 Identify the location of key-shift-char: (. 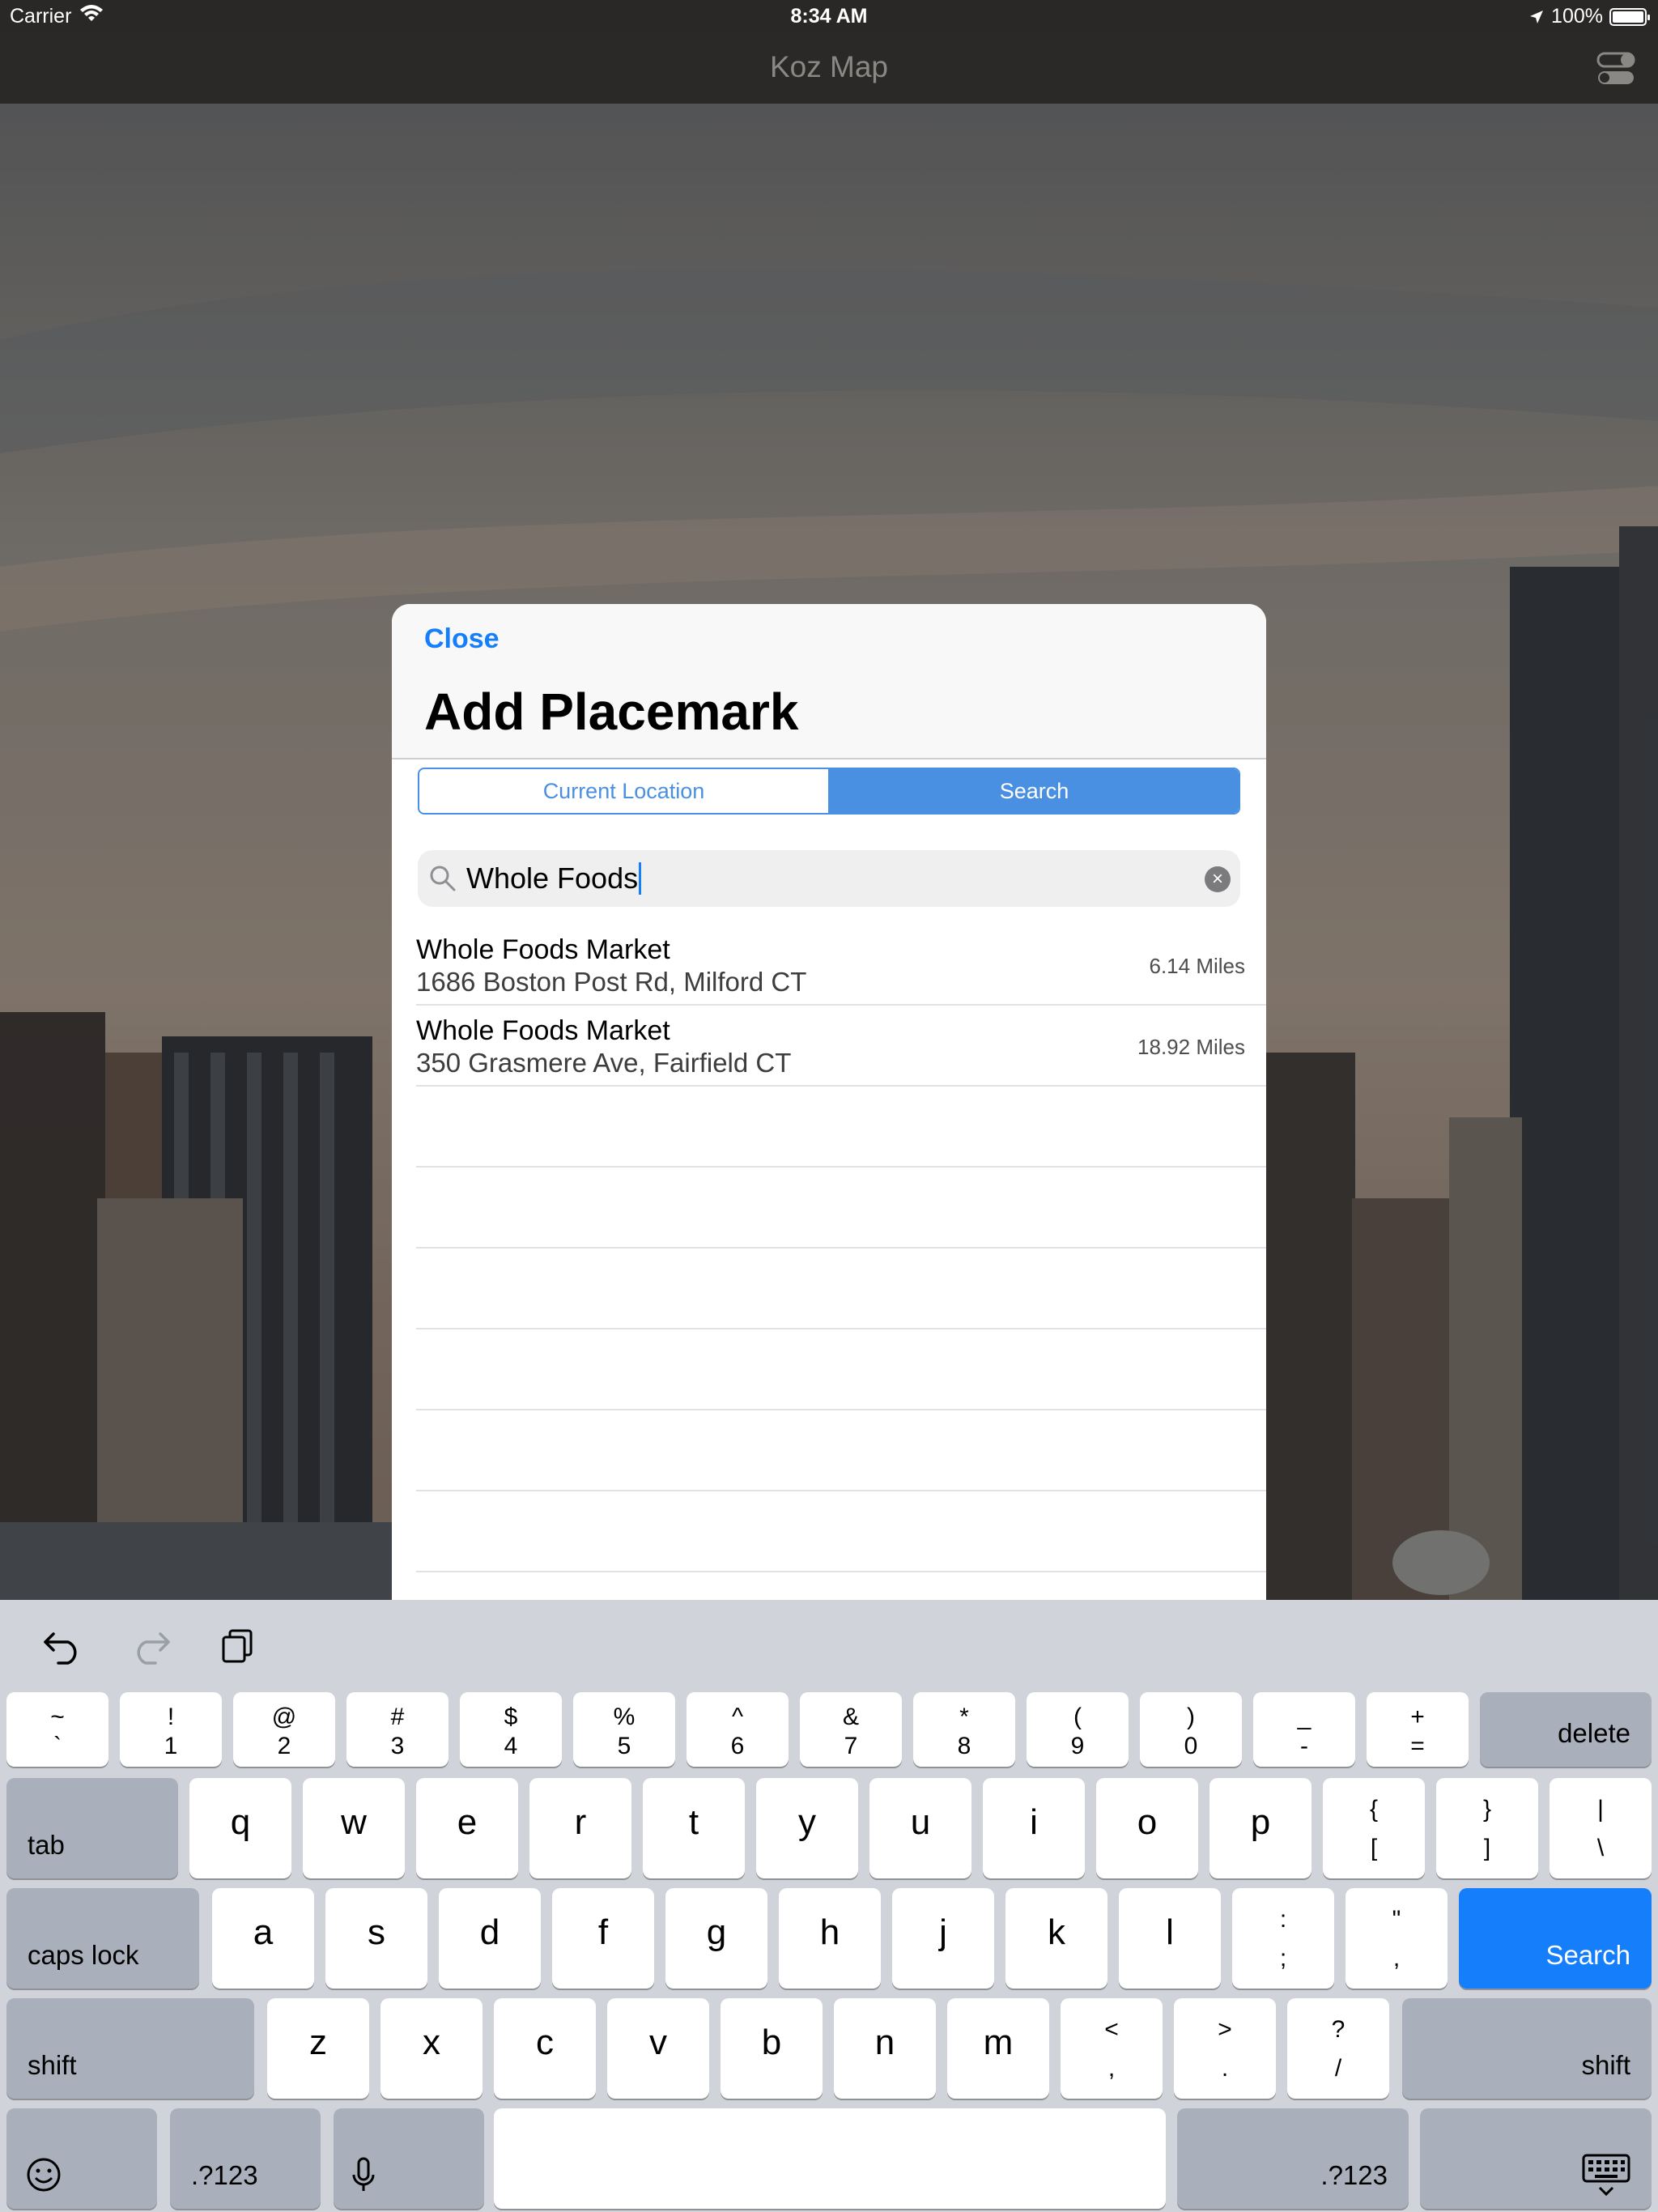
(1077, 1717).